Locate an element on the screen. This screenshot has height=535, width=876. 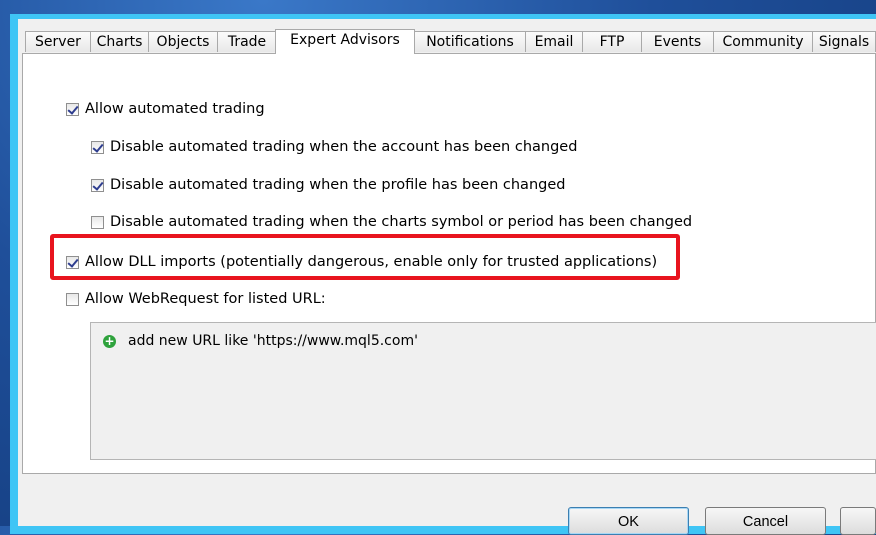
tab-objects: Objects is located at coordinates (183, 41).